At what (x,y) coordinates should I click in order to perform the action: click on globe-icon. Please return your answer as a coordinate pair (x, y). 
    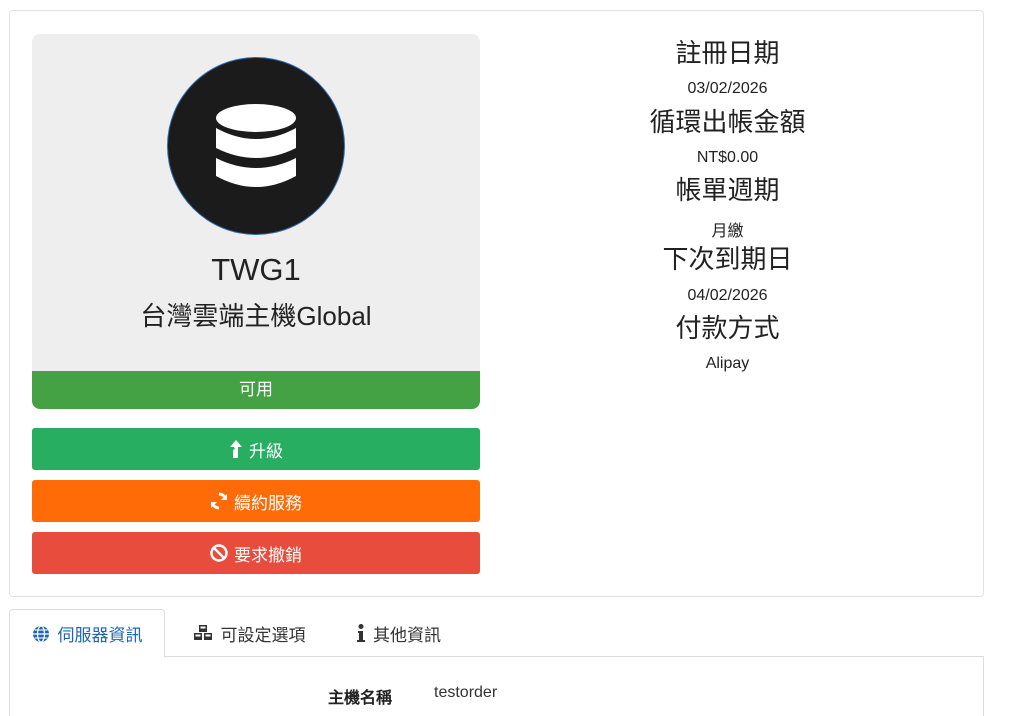
    Looking at the image, I should click on (40, 633).